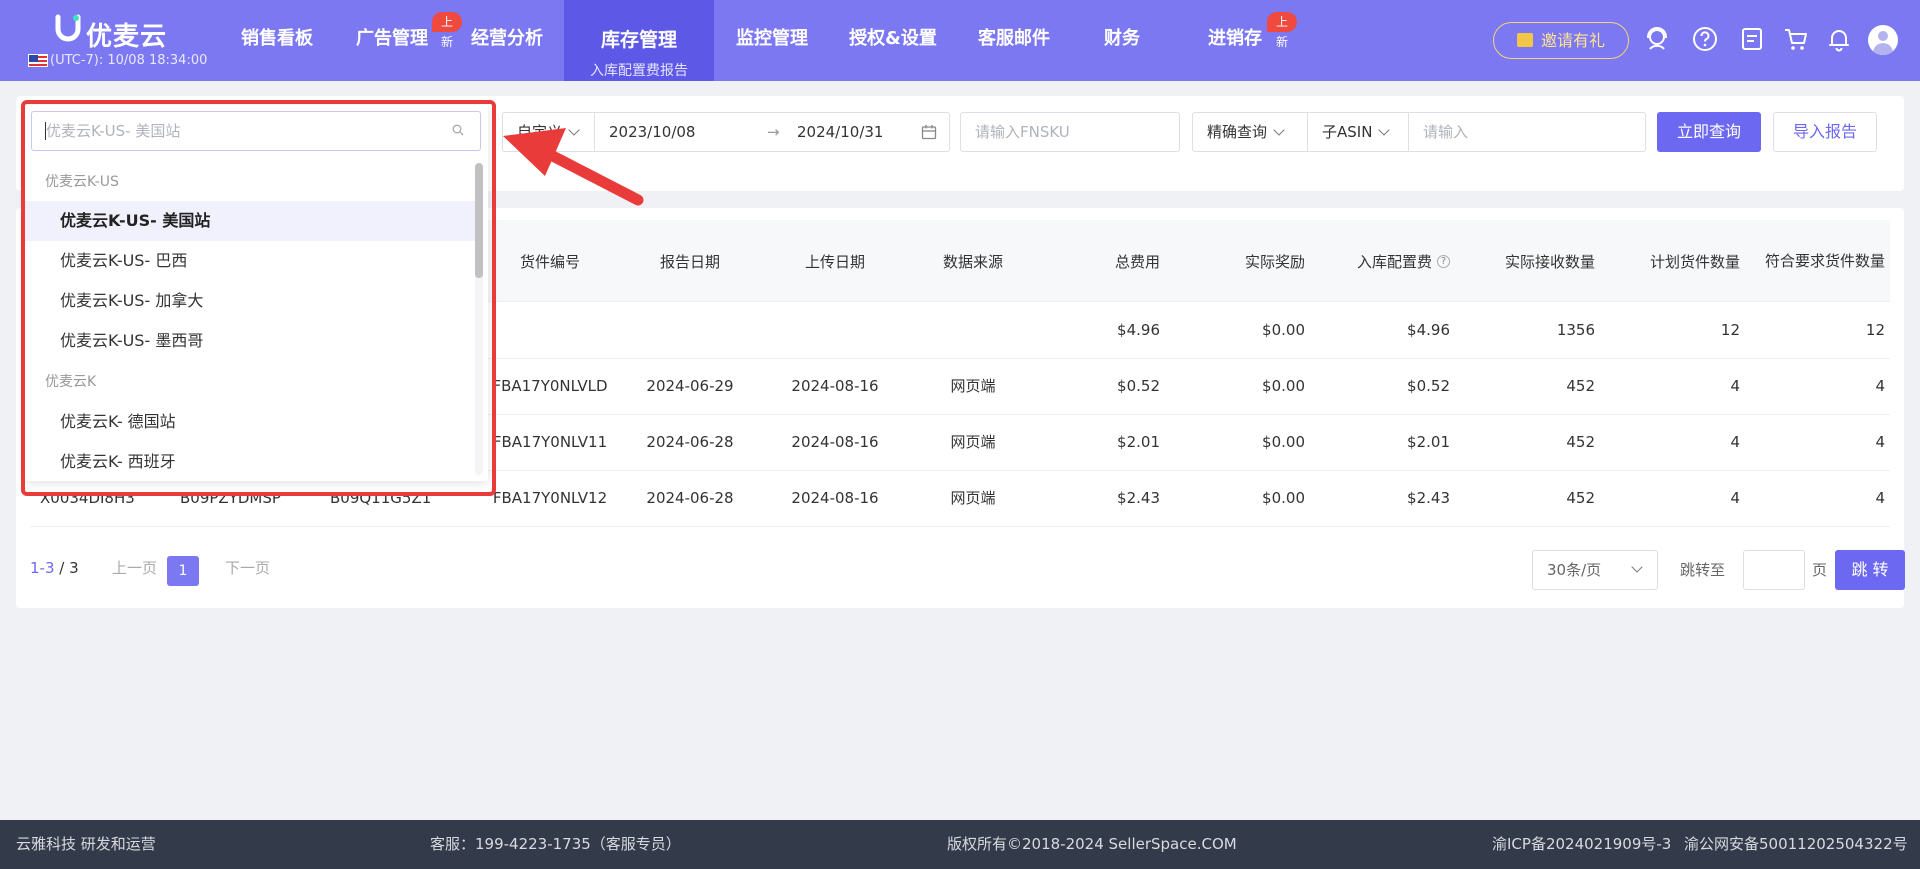  What do you see at coordinates (690, 261) in the screenshot?
I see `col-report-date: 报告日期` at bounding box center [690, 261].